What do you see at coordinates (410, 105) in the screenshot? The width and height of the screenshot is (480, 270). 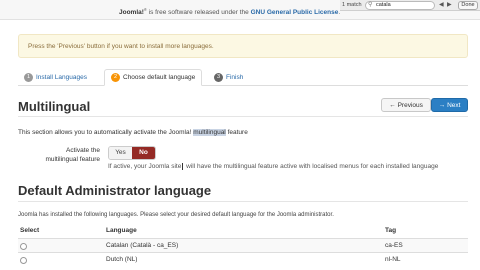 I see `previous-label: Previous` at bounding box center [410, 105].